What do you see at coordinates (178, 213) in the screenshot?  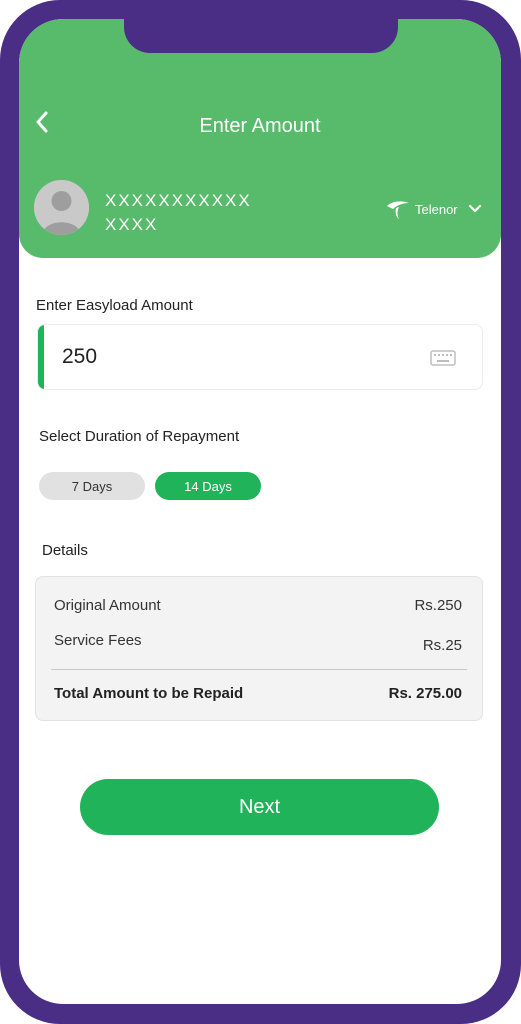 I see `user-name: XXXXXXXXXXX XXXX` at bounding box center [178, 213].